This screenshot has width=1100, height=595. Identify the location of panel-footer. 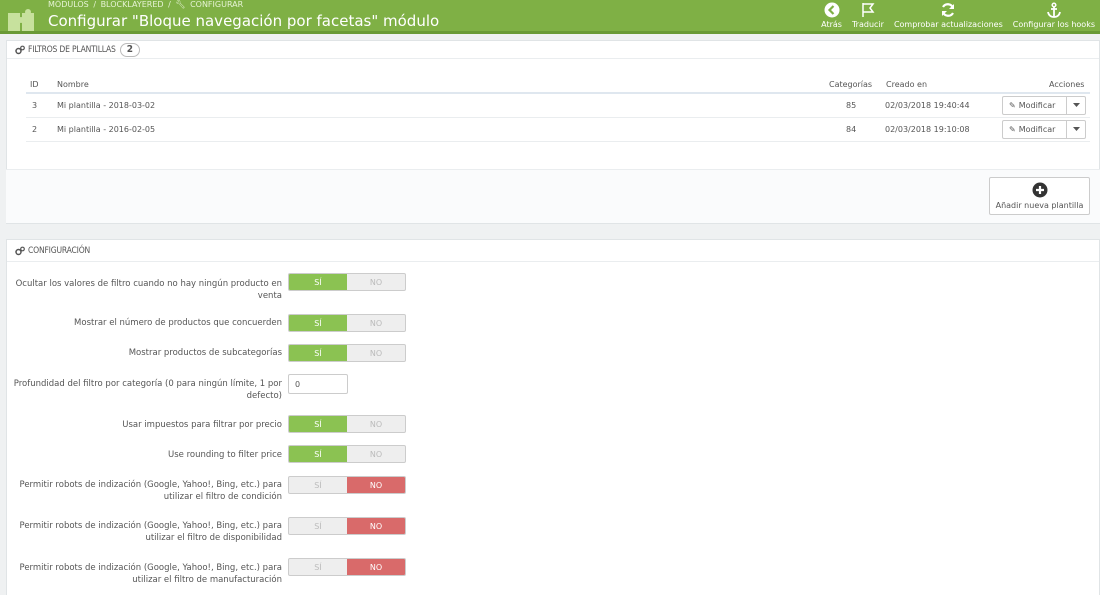
(553, 196).